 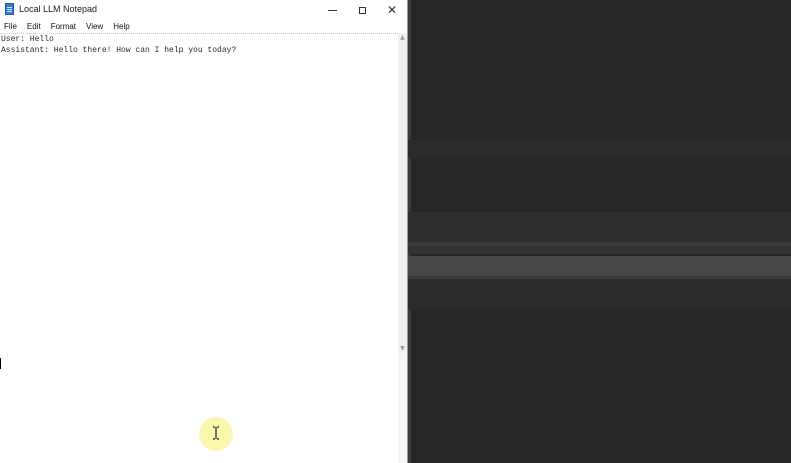 What do you see at coordinates (402, 408) in the screenshot?
I see `scrollbar-area` at bounding box center [402, 408].